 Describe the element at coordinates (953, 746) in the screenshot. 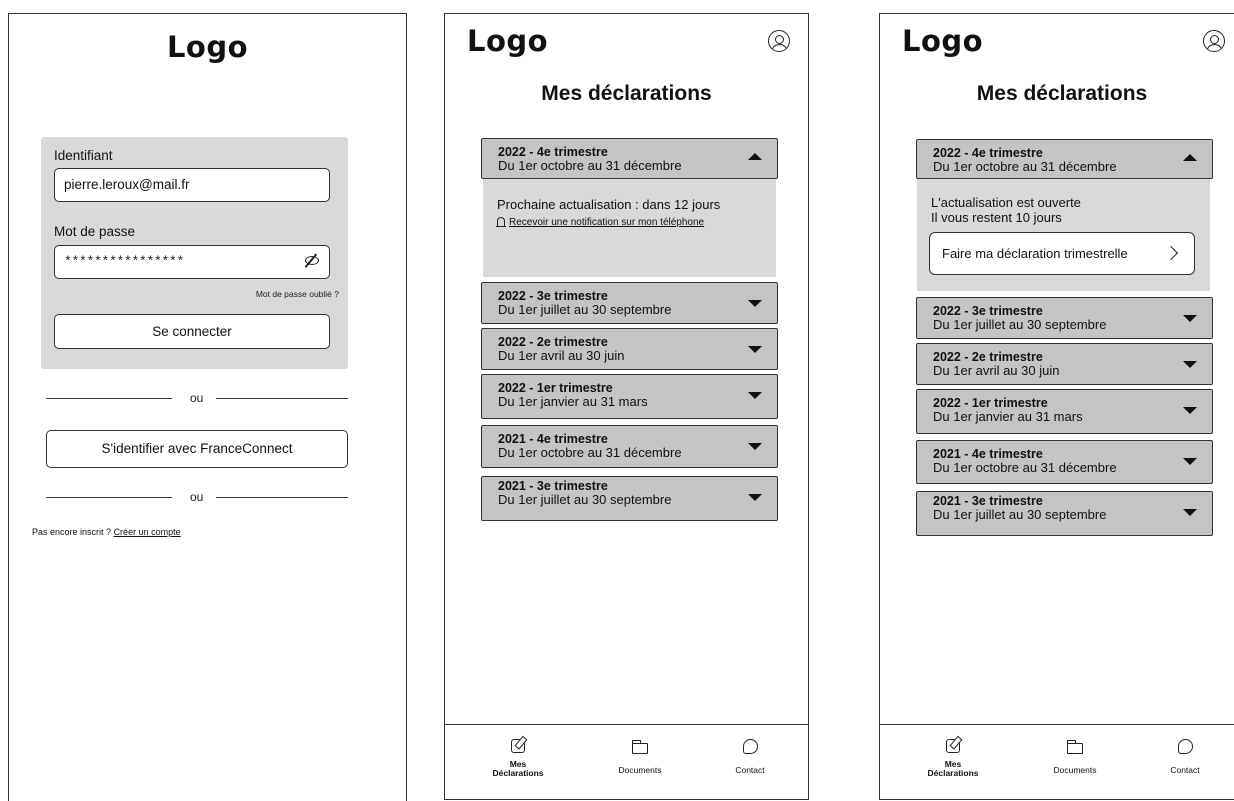

I see `pencil-icon` at that location.